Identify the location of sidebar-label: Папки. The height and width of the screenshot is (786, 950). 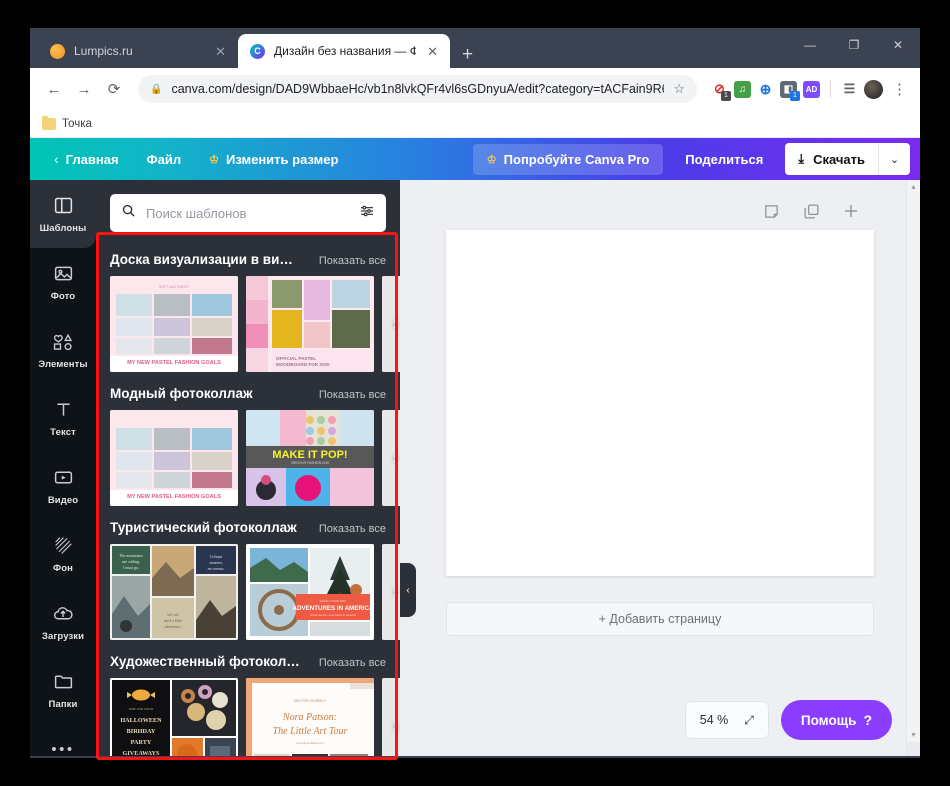
(63, 704).